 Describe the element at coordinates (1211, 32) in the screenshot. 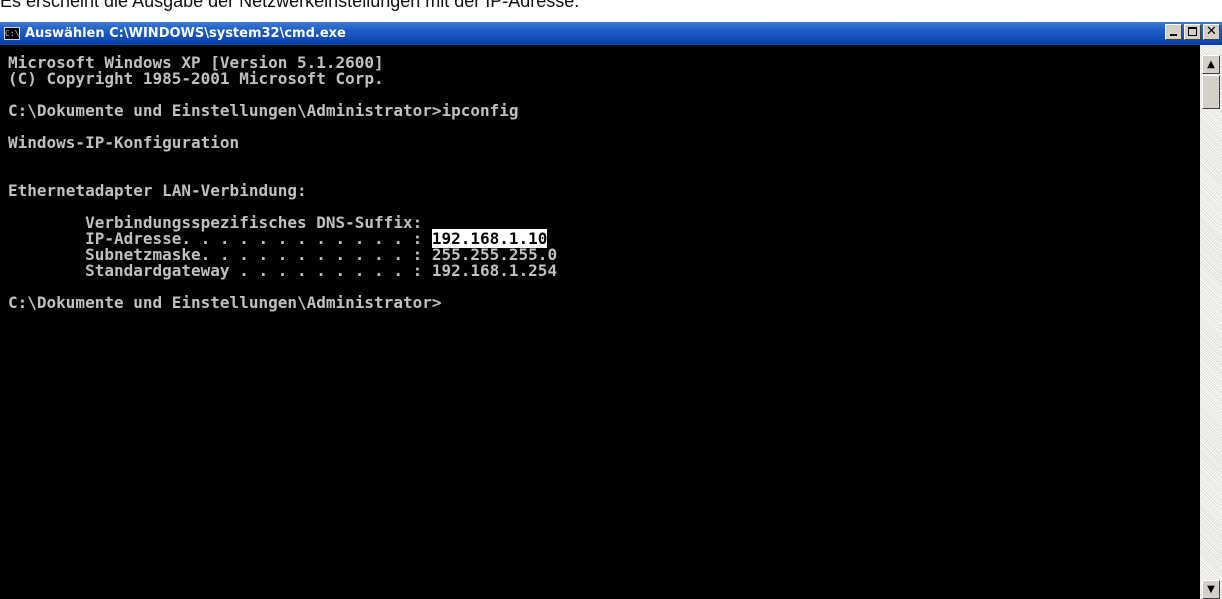

I see `close-button: ✕` at that location.